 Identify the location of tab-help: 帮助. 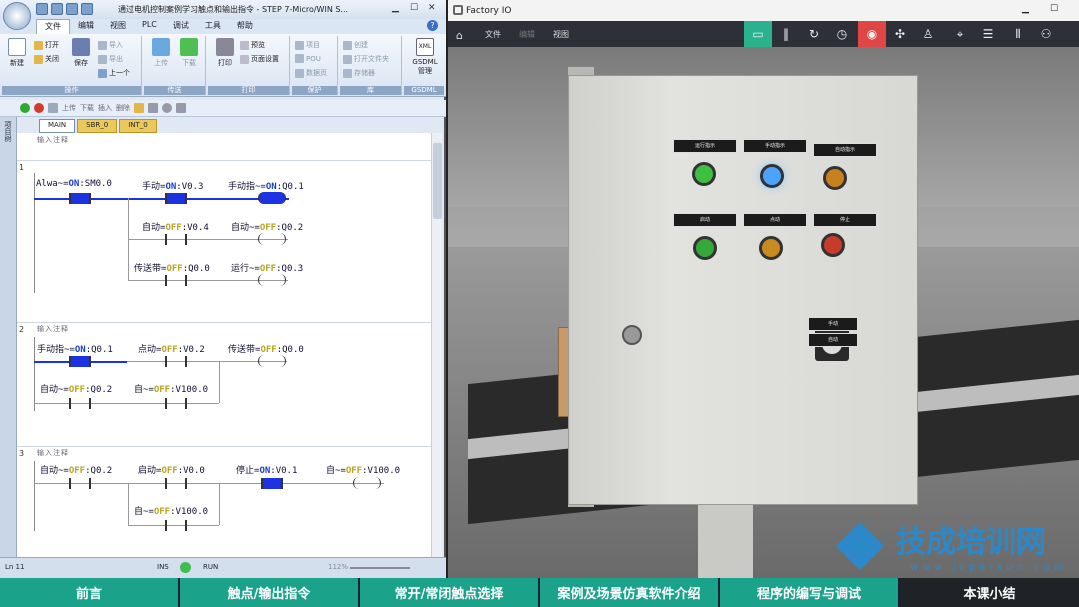
(245, 26).